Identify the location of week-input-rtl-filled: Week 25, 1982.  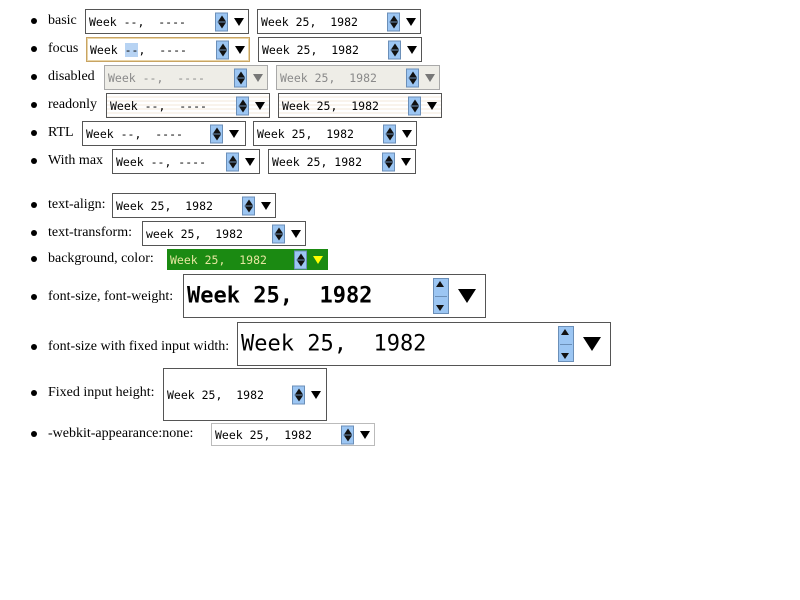
(335, 133).